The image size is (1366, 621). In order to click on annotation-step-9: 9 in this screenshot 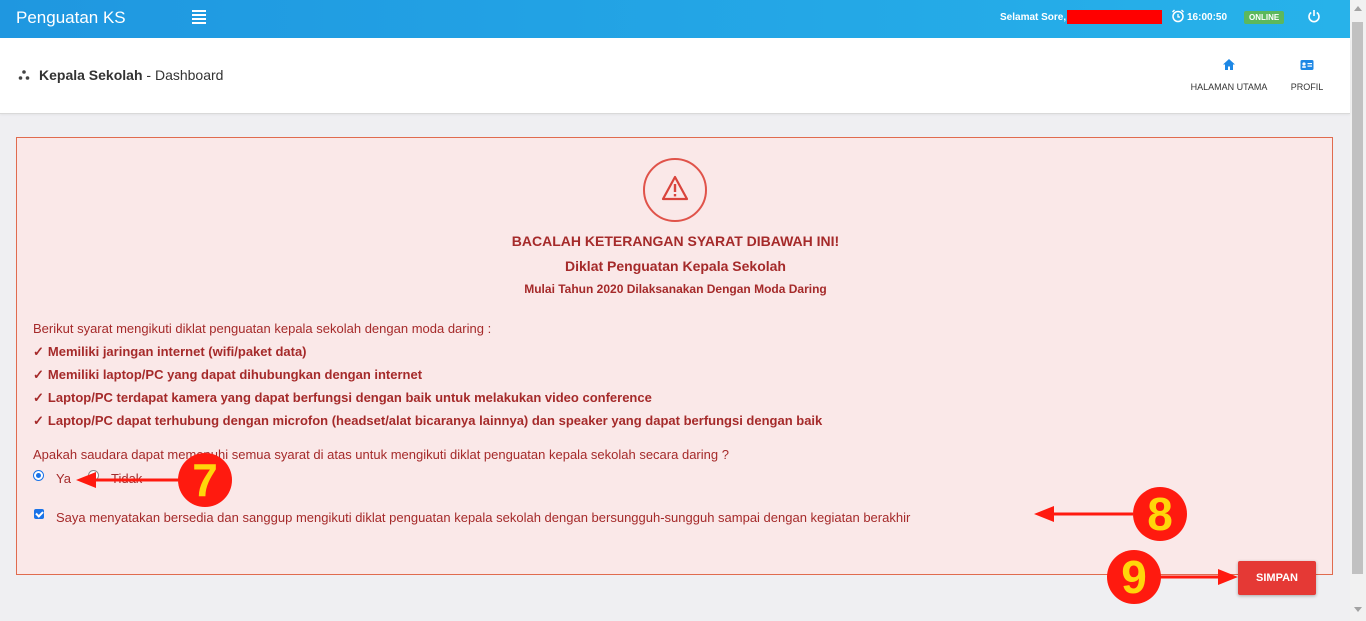, I will do `click(1134, 577)`.